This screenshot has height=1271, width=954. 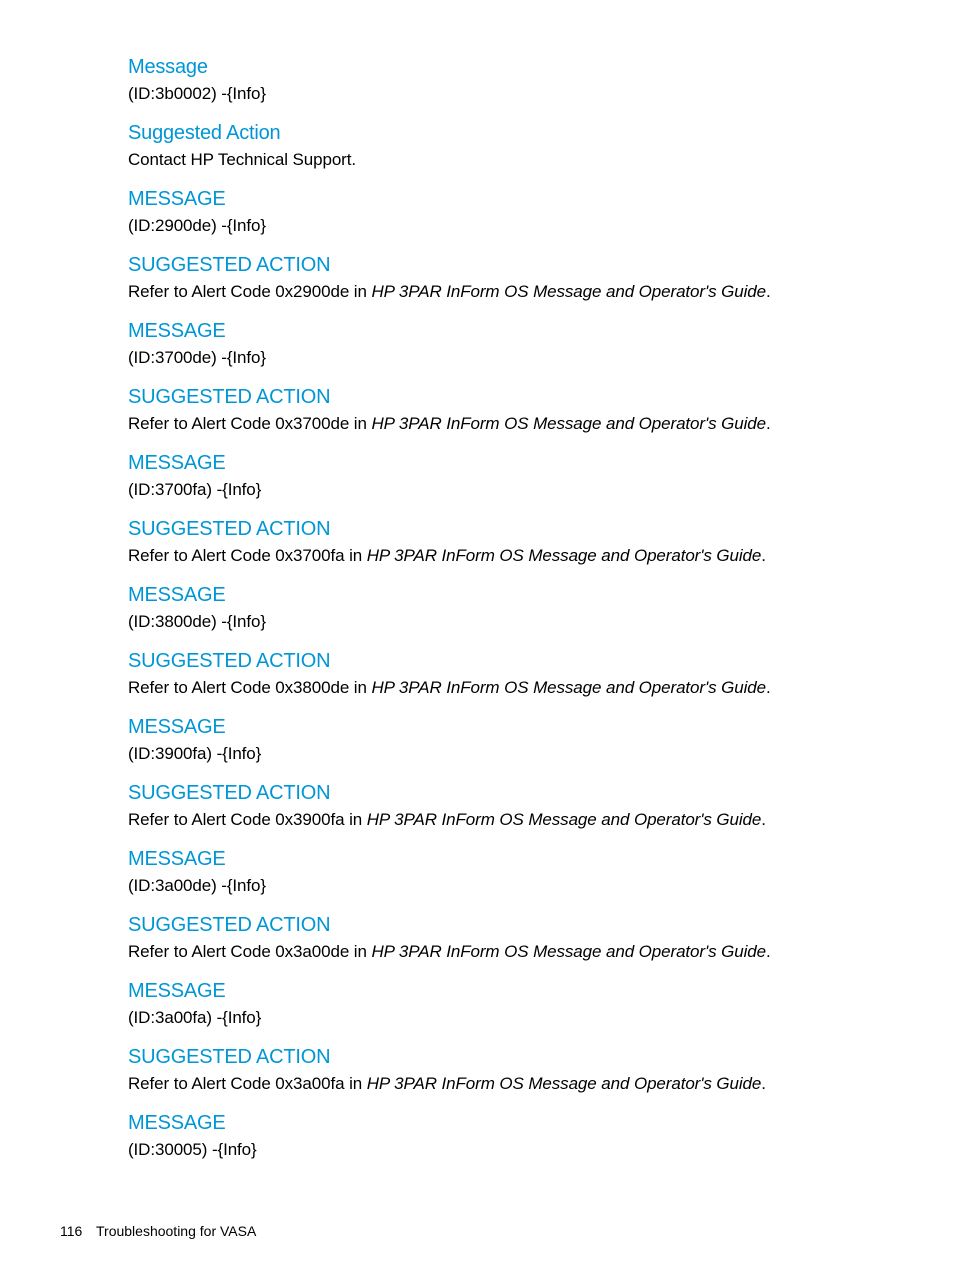 I want to click on suggested-action-heading: Suggested Action, so click(x=204, y=133).